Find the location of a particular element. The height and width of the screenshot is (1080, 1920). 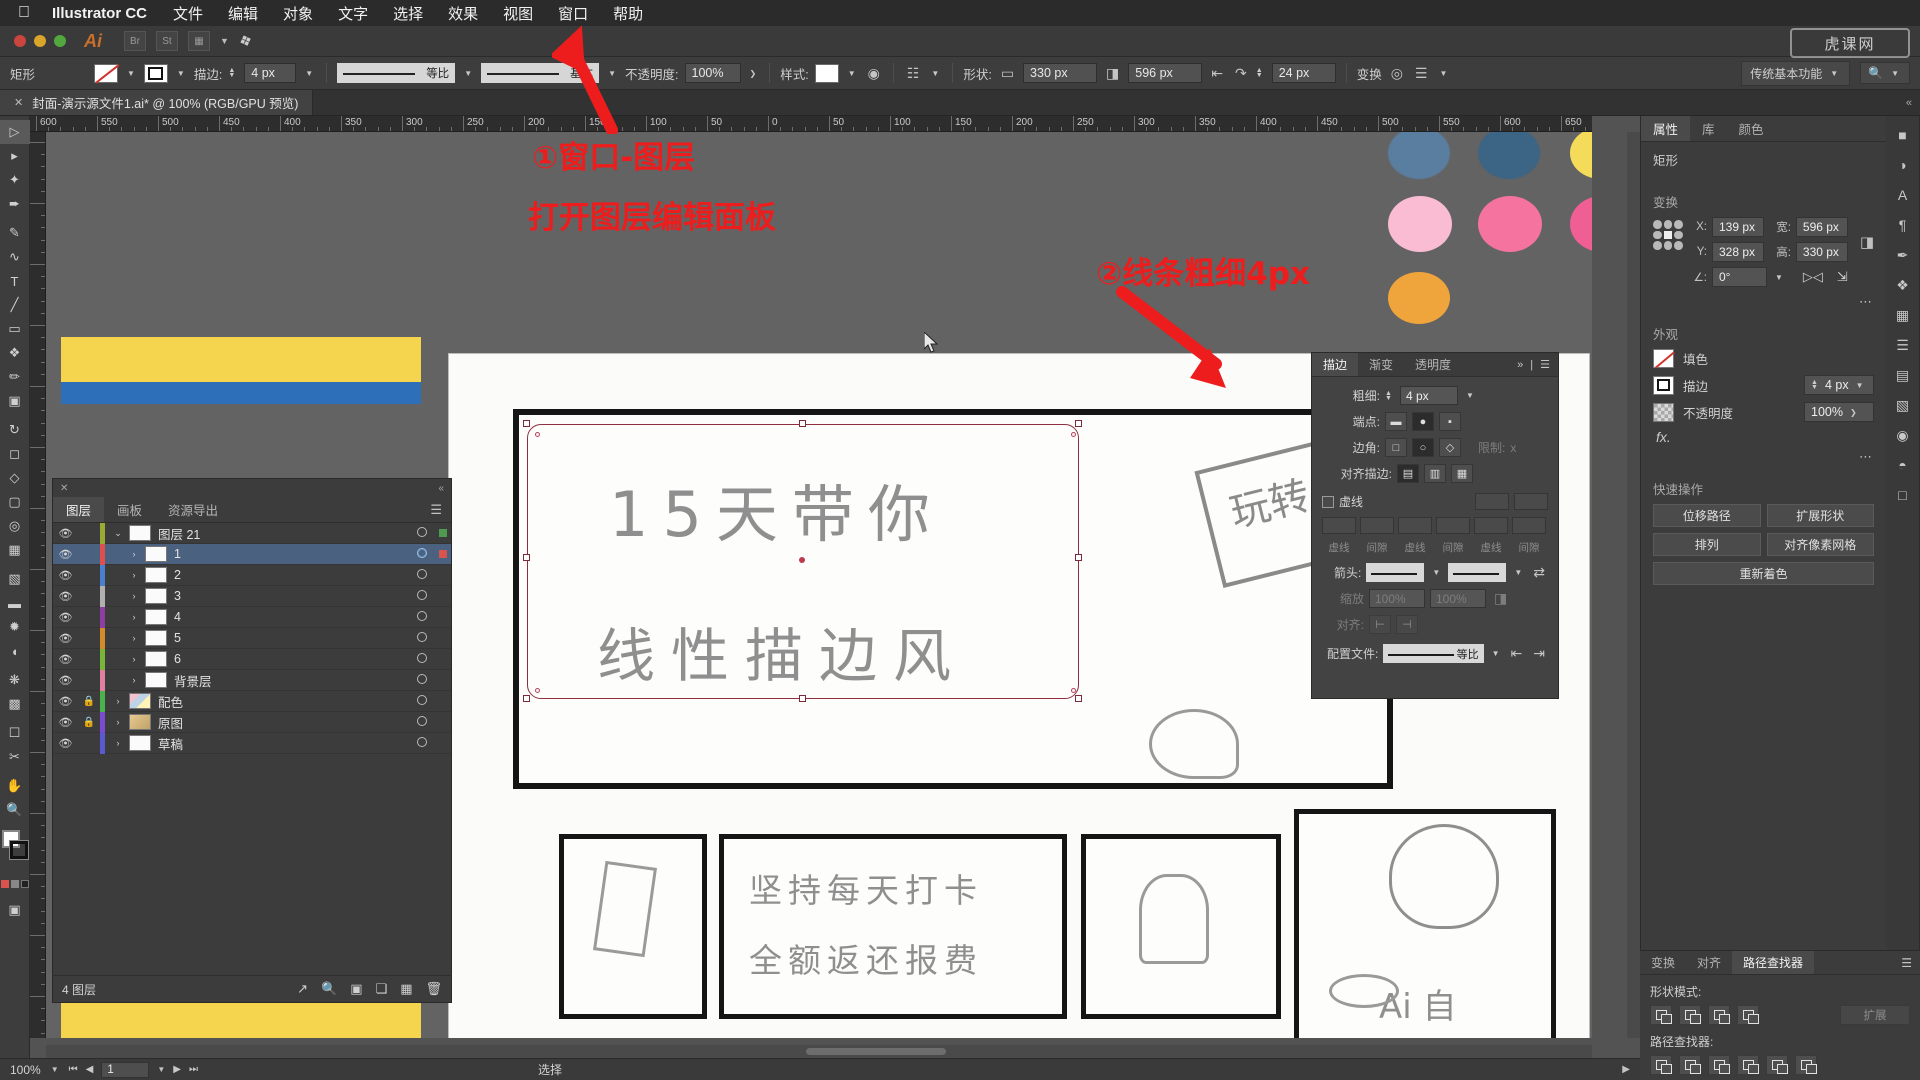

layer-name: 5 is located at coordinates (291, 638).